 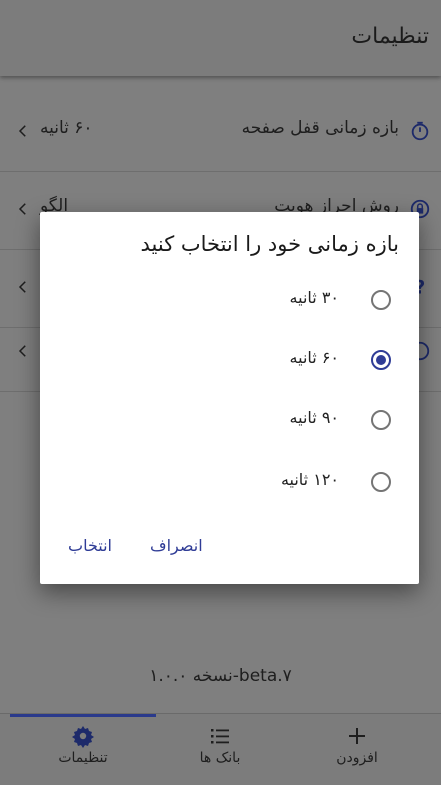 I want to click on option-60-seconds: ۶۰ ثانیه, so click(x=229, y=361).